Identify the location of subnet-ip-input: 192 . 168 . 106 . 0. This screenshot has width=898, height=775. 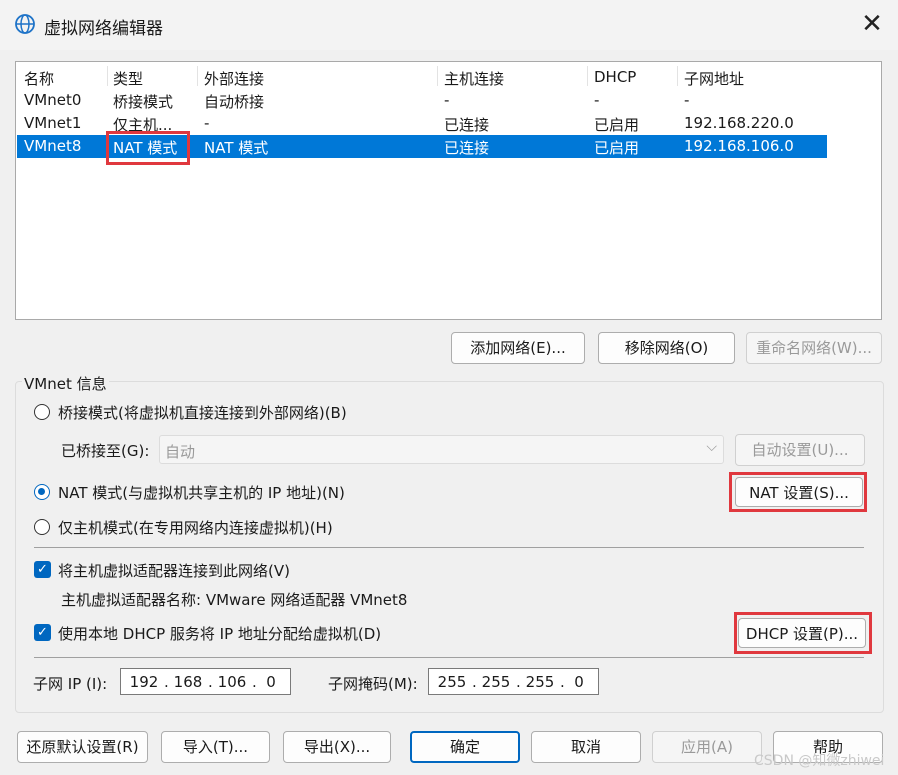
(205, 681).